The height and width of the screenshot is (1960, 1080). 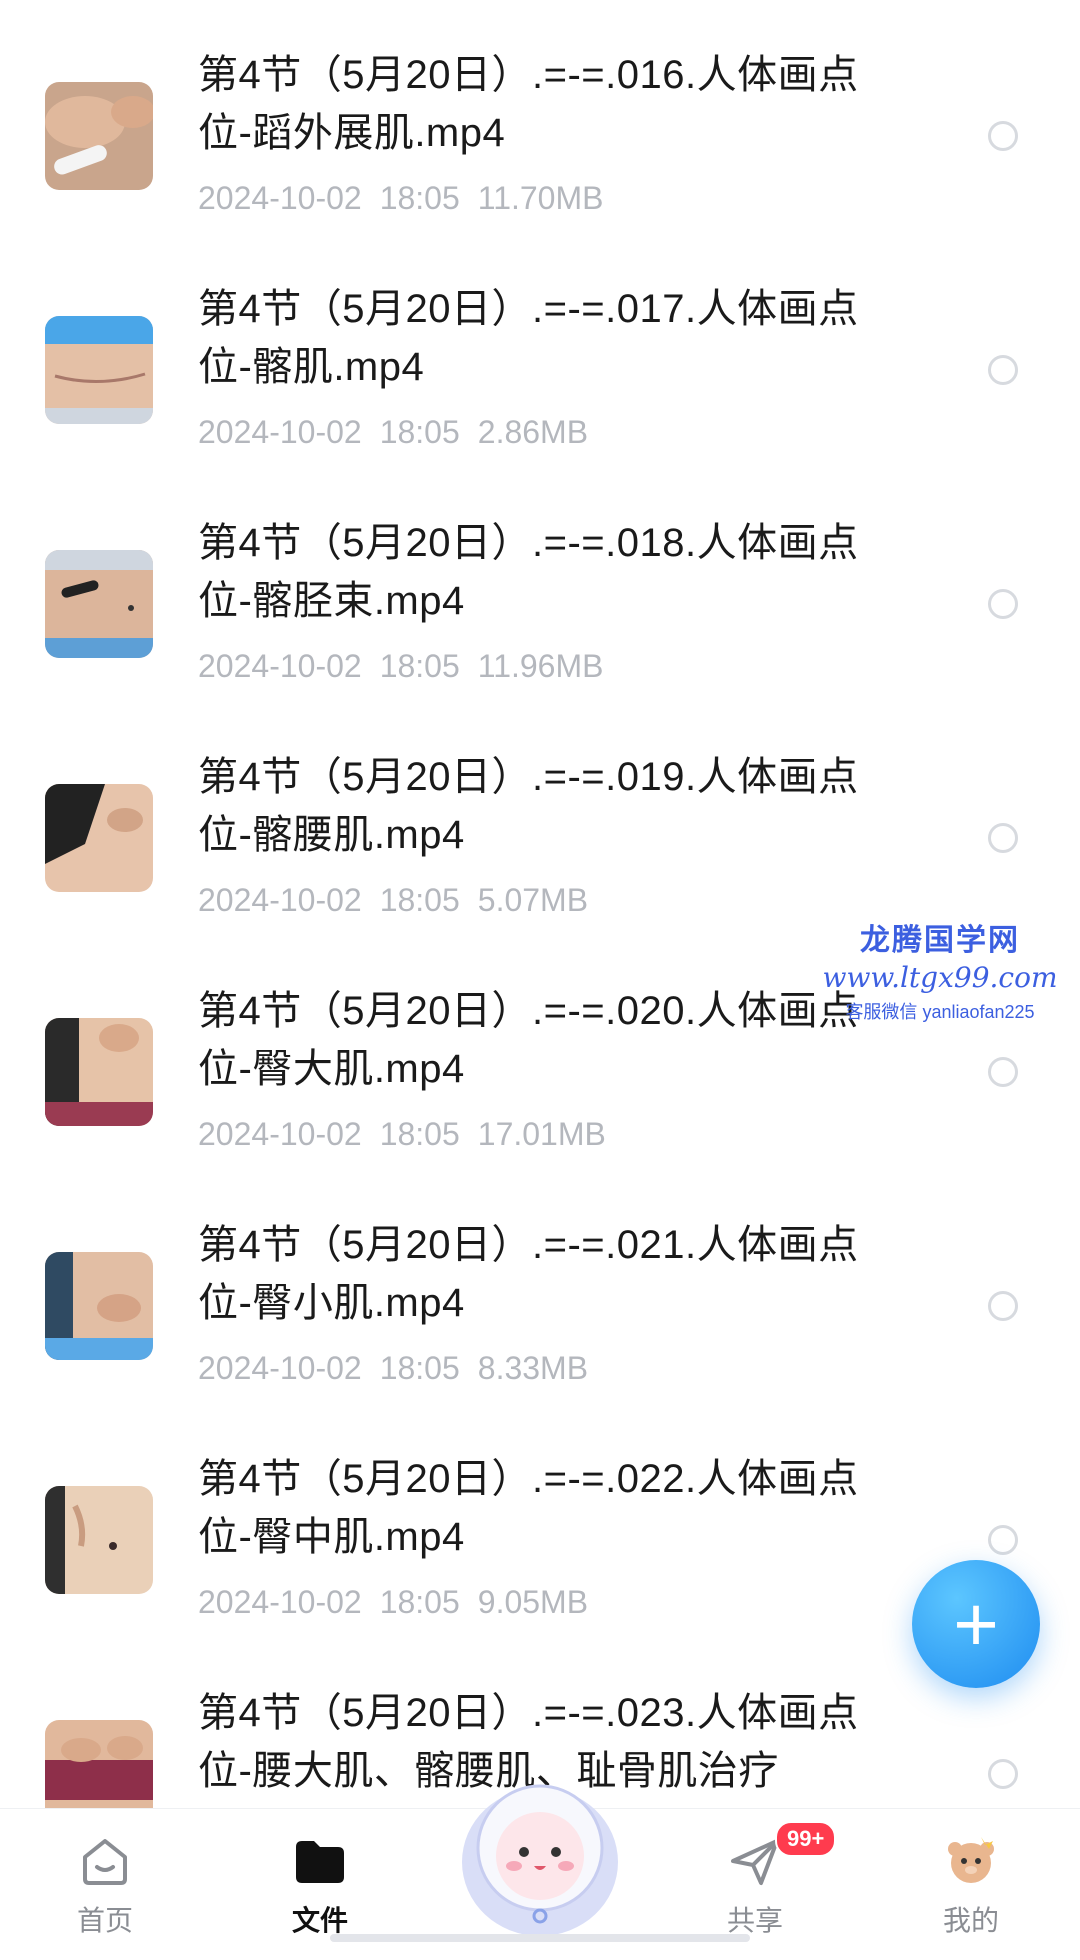 I want to click on tab-share-label: 共享, so click(x=754, y=1920).